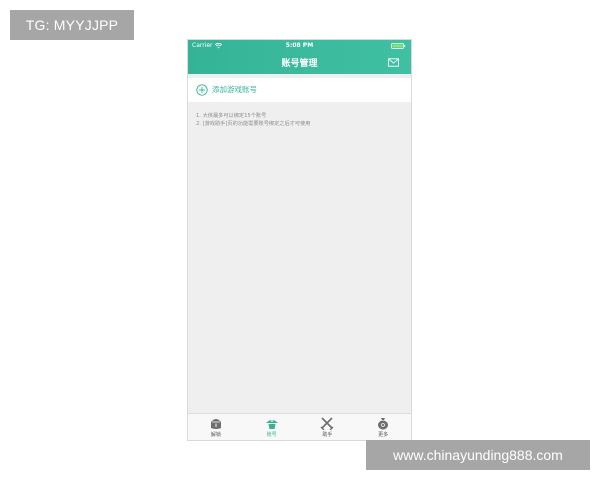  I want to click on nav-title-row: 账号管理, so click(299, 64).